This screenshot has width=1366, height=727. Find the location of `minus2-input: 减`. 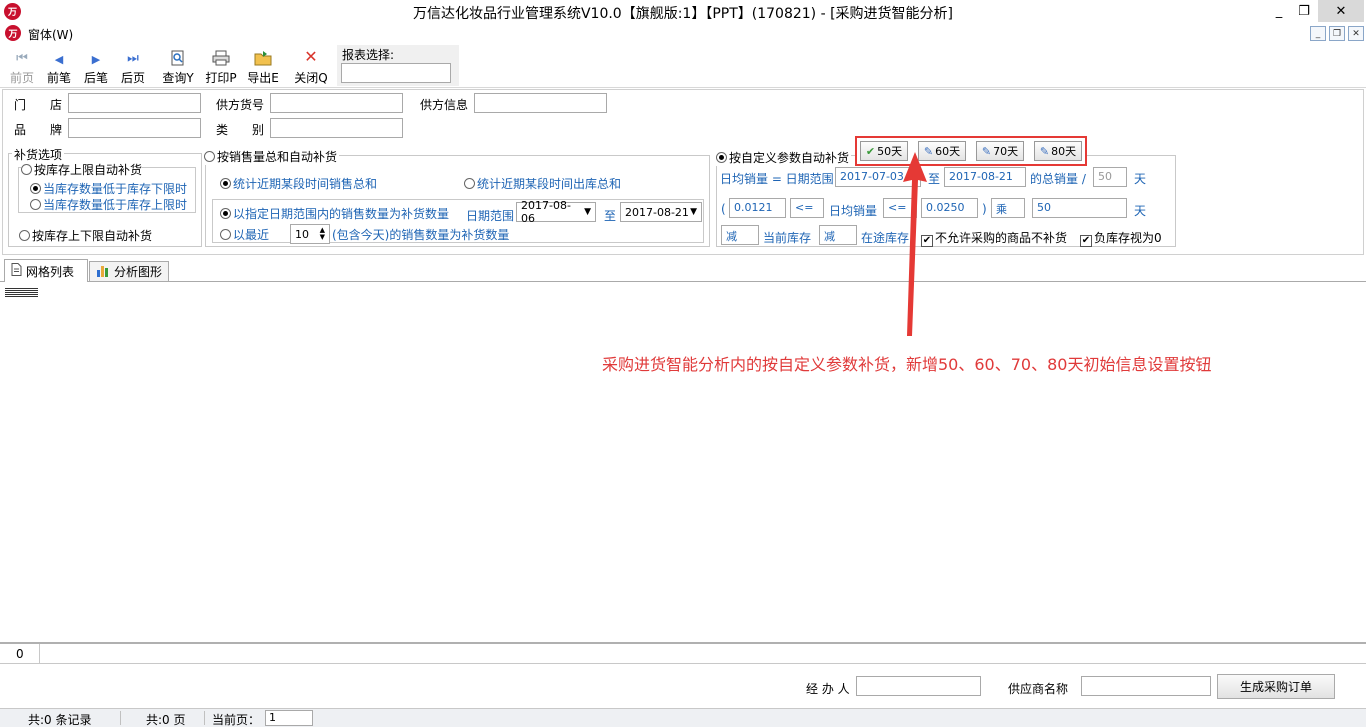

minus2-input: 减 is located at coordinates (838, 235).